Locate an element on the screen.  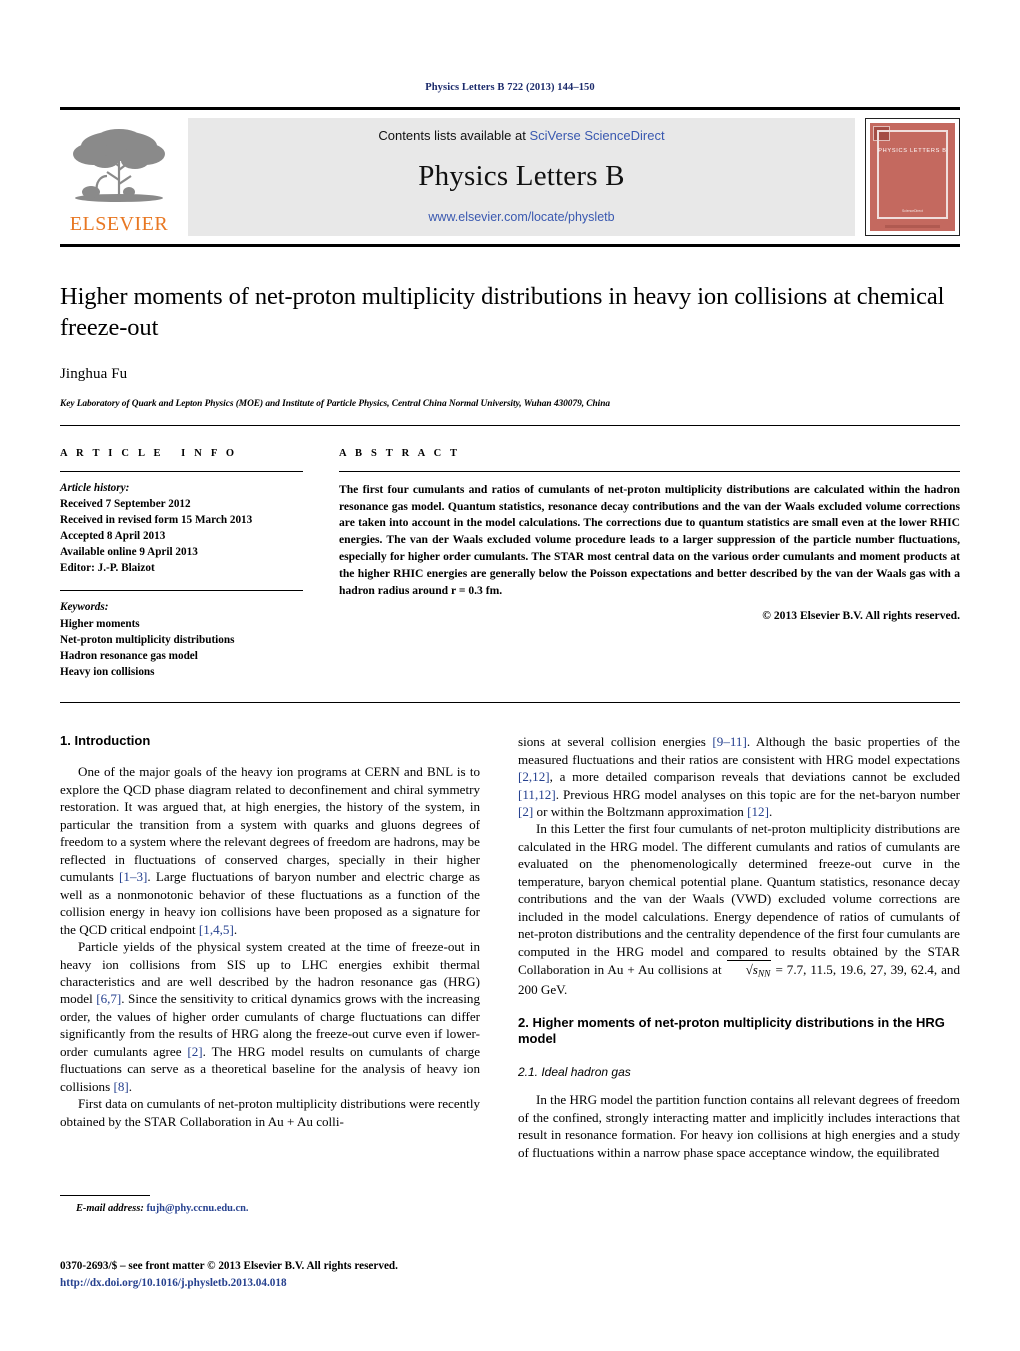
author-name: Jinghua Fu is located at coordinates (94, 373).